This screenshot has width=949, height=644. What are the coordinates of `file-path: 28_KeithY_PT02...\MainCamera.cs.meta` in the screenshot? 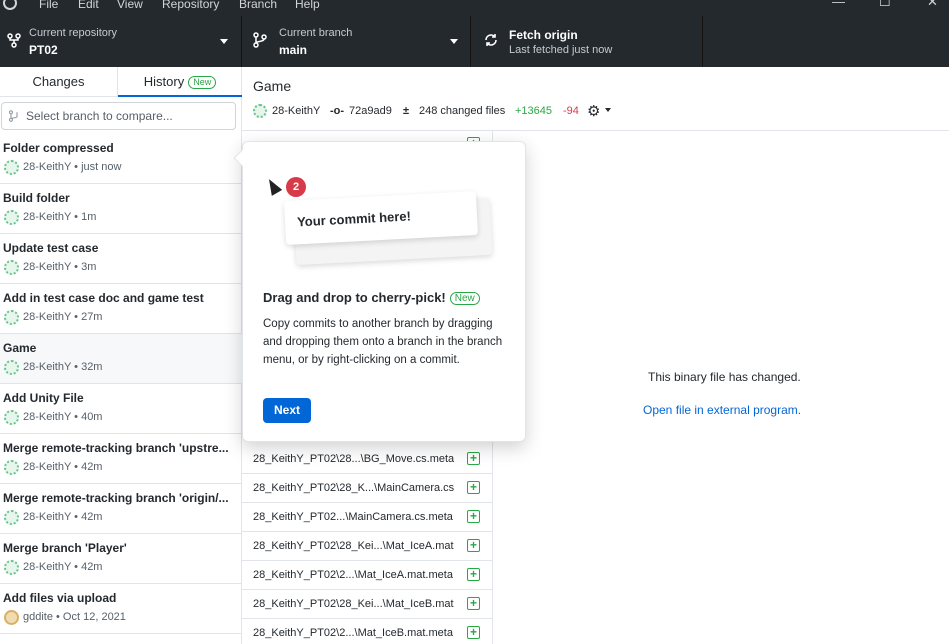 It's located at (353, 517).